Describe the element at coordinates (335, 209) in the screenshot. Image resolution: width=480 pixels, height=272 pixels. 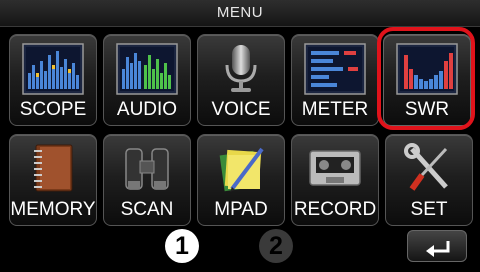
I see `record-label: RECORD` at that location.